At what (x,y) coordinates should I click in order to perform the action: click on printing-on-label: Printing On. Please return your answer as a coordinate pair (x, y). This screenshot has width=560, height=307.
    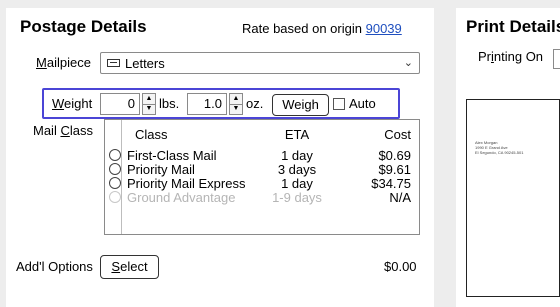
    Looking at the image, I should click on (510, 56).